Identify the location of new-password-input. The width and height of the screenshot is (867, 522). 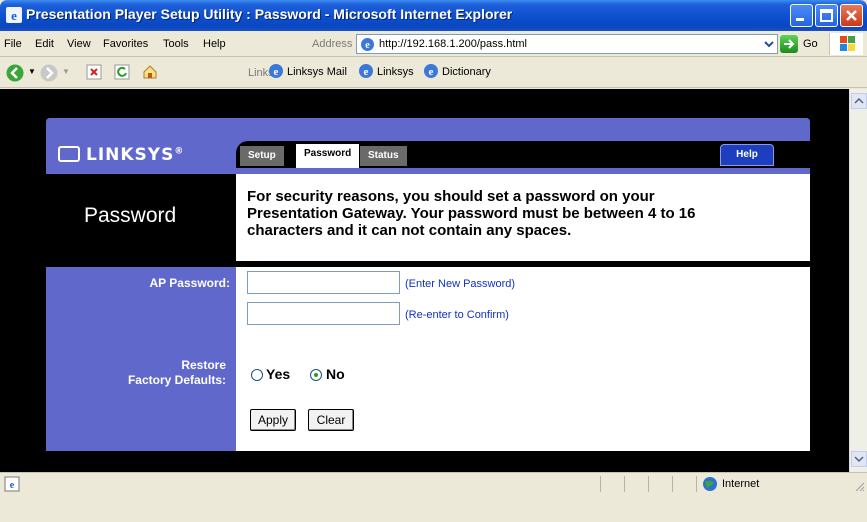
(323, 282).